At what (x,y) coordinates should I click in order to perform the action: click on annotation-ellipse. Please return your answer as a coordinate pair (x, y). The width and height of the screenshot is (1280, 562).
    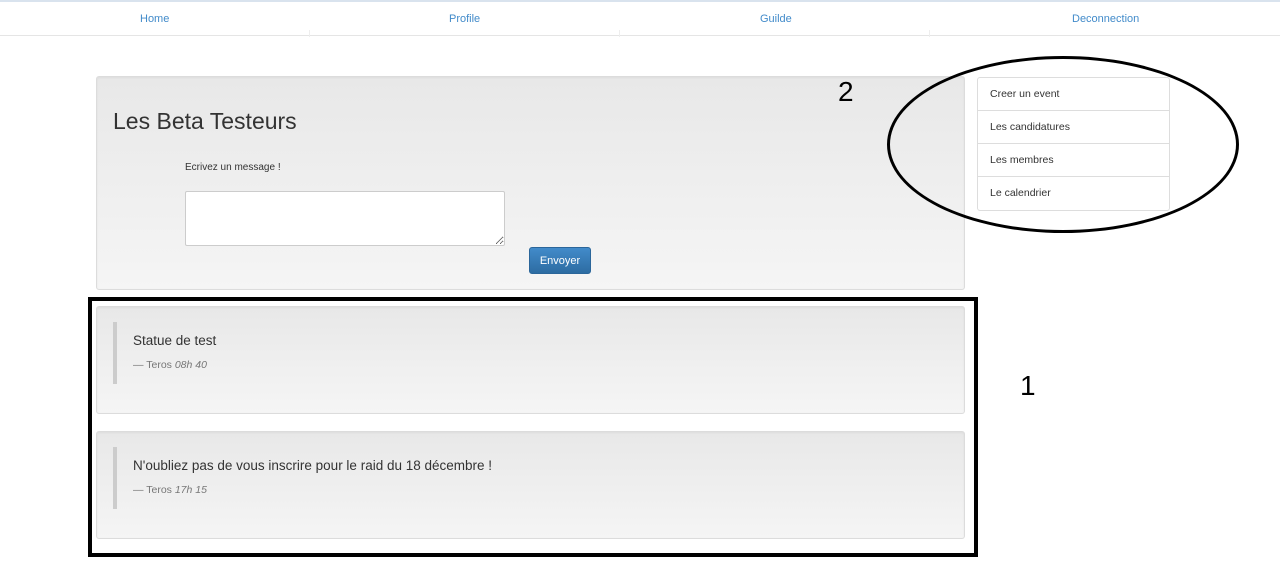
    Looking at the image, I should click on (1063, 144).